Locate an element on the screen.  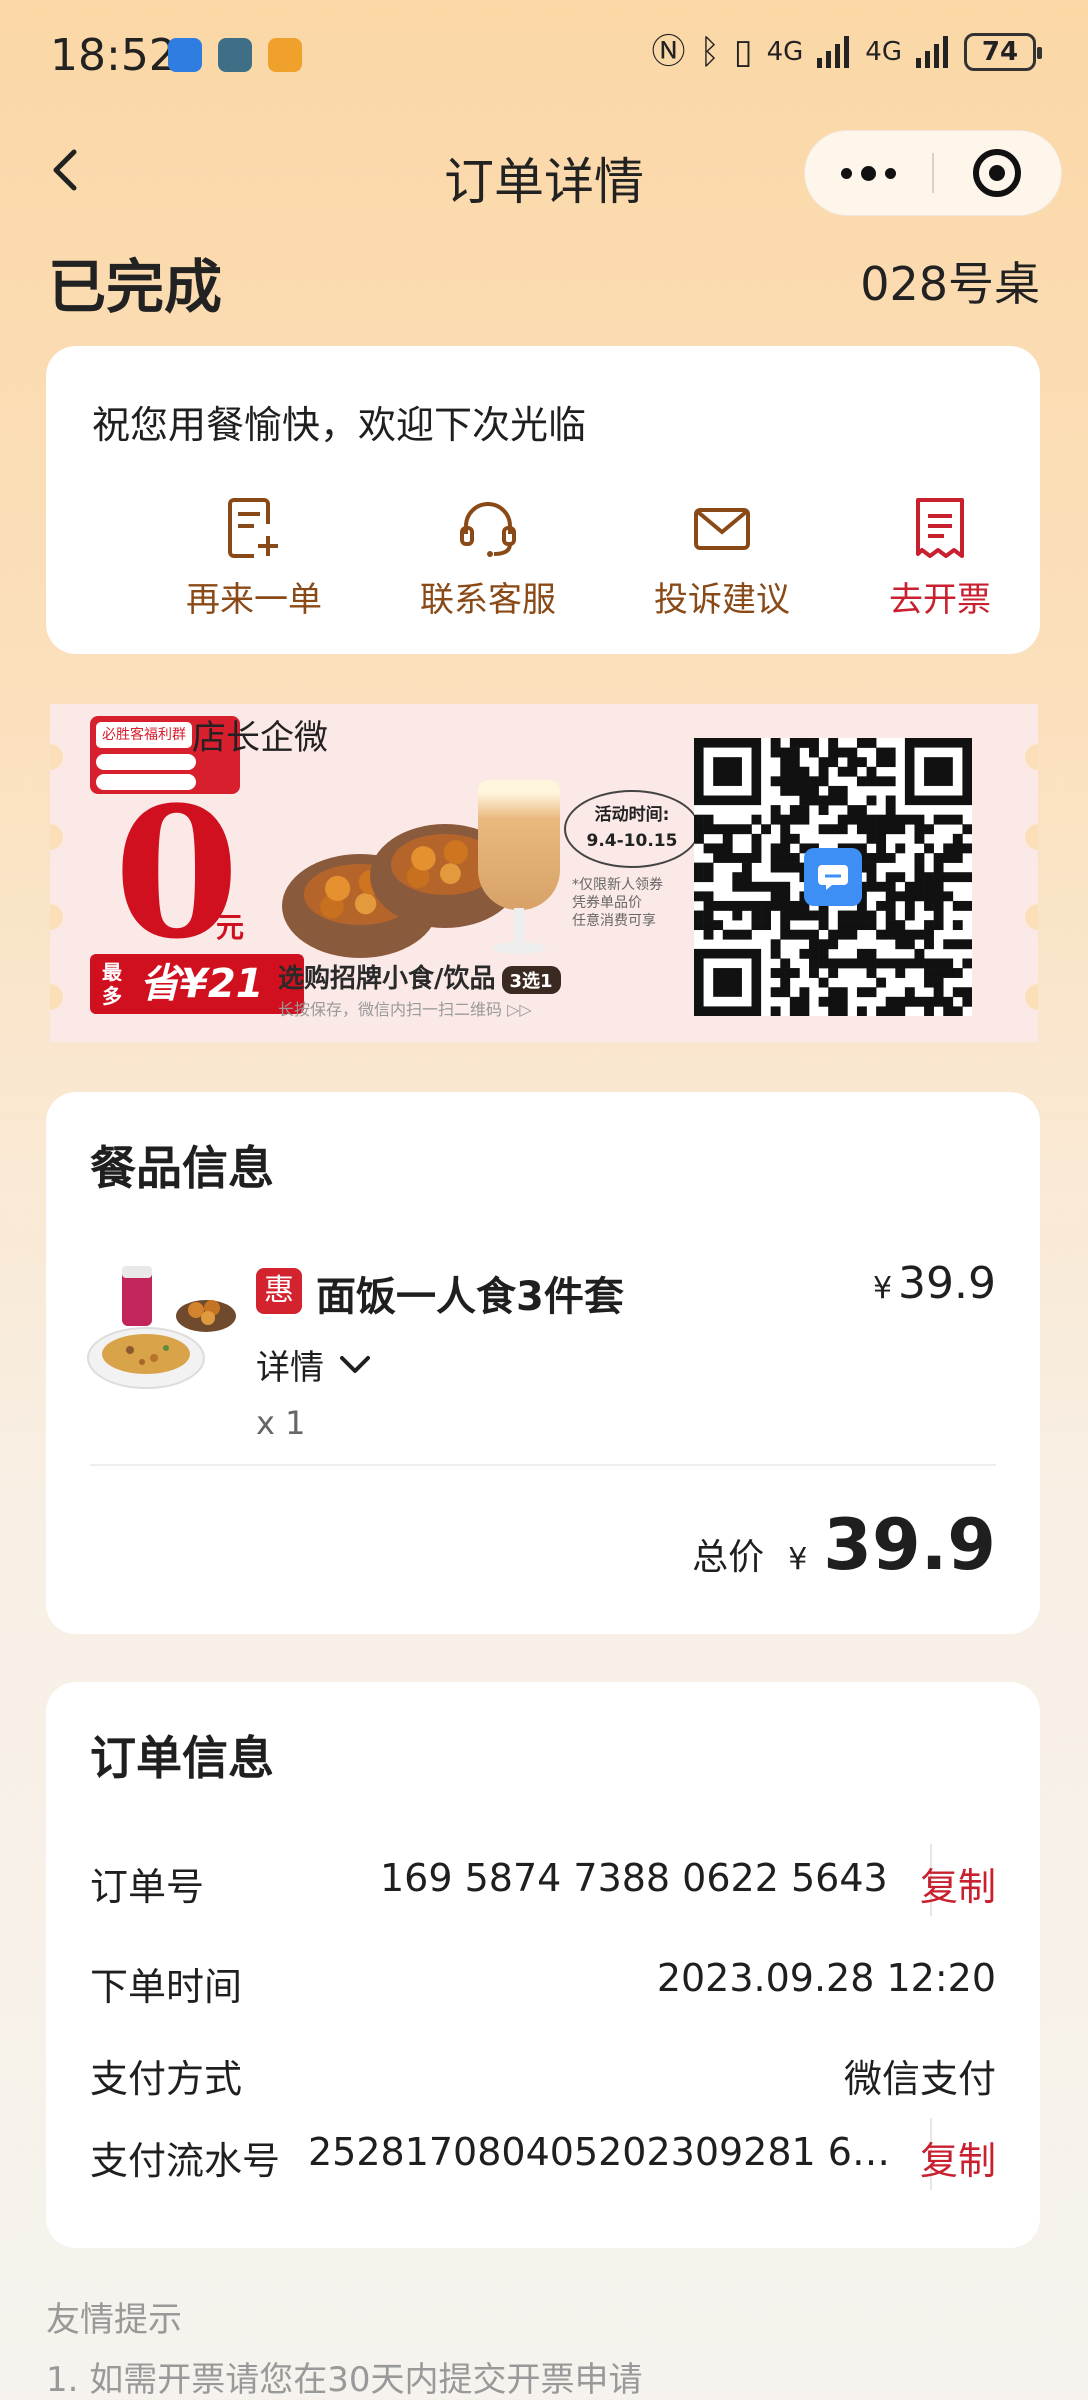
invoice-button: 去开票 is located at coordinates (940, 558).